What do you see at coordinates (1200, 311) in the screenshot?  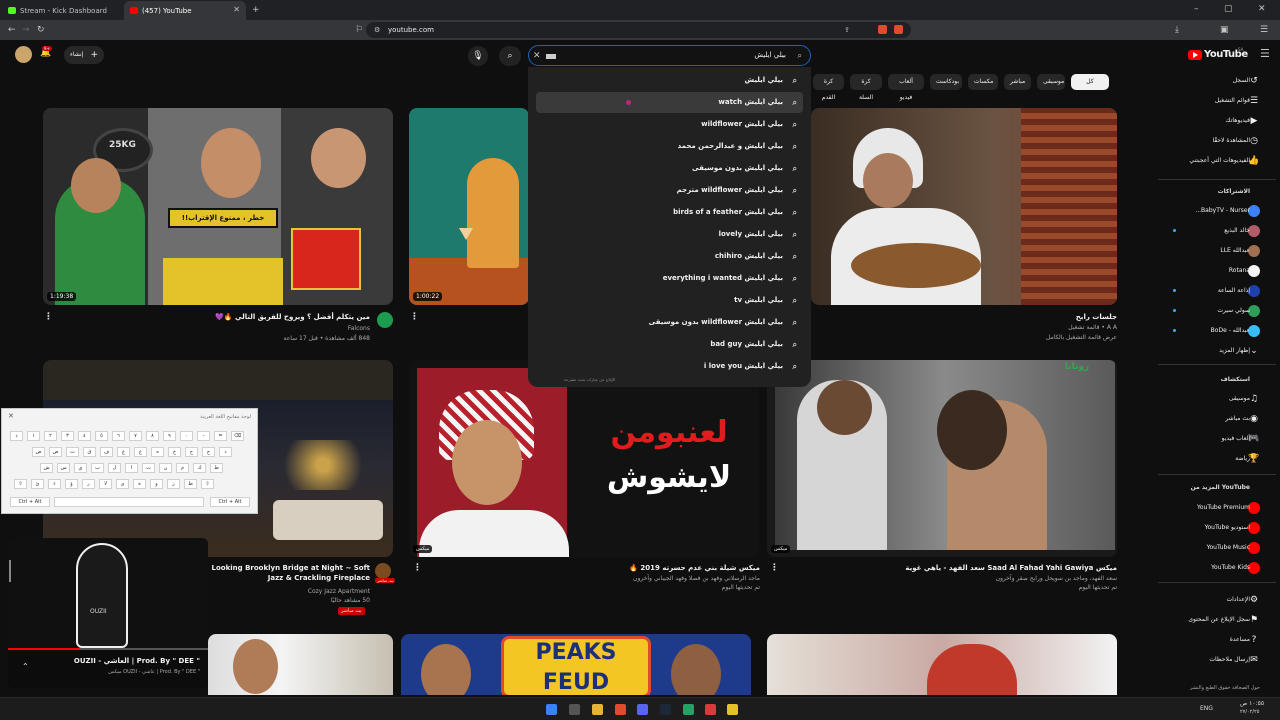 I see `sidebar-sub-item: سولي سيرت` at bounding box center [1200, 311].